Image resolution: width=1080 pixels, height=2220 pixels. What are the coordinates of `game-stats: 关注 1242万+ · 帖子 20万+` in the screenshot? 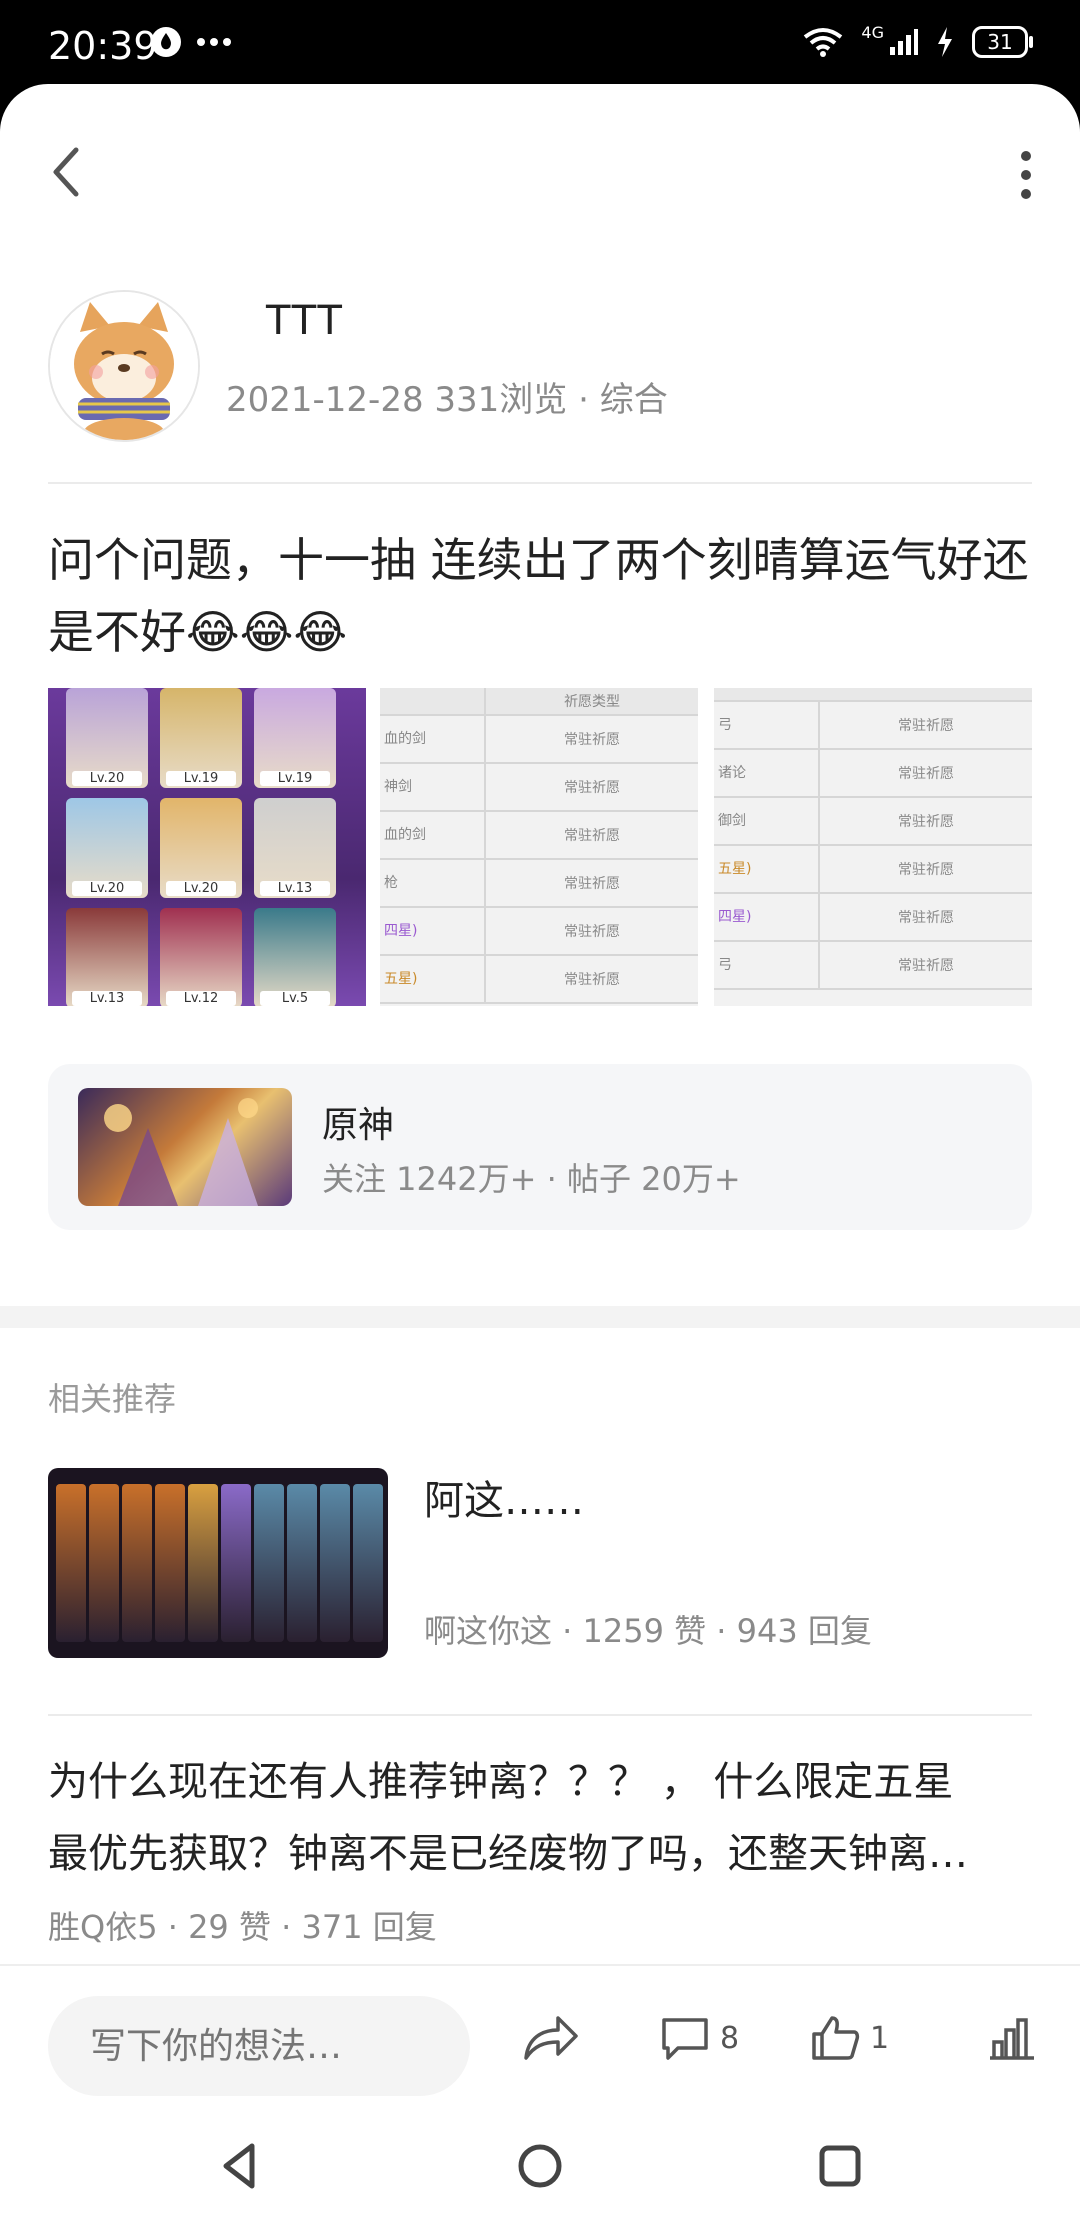 It's located at (531, 1179).